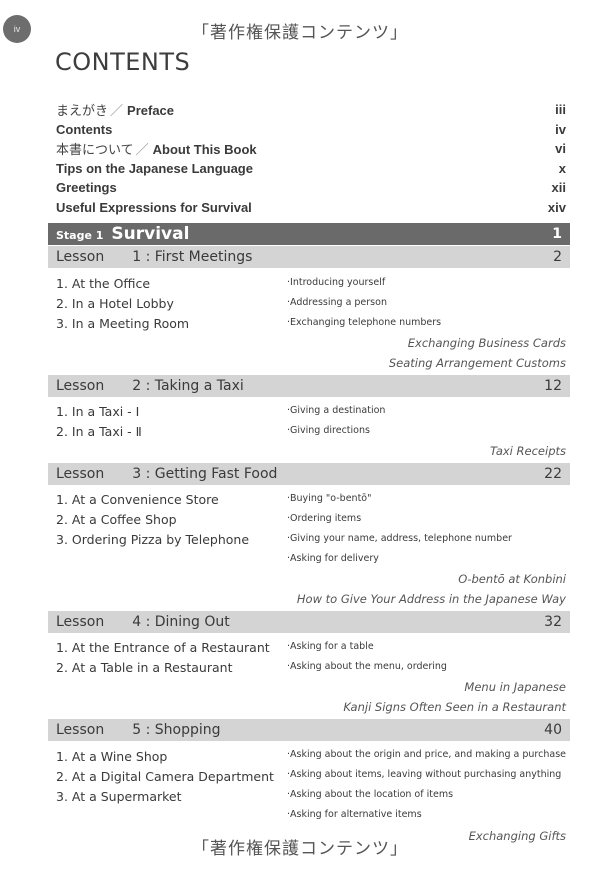 This screenshot has width=600, height=873. I want to click on front-item-page: iv, so click(560, 129).